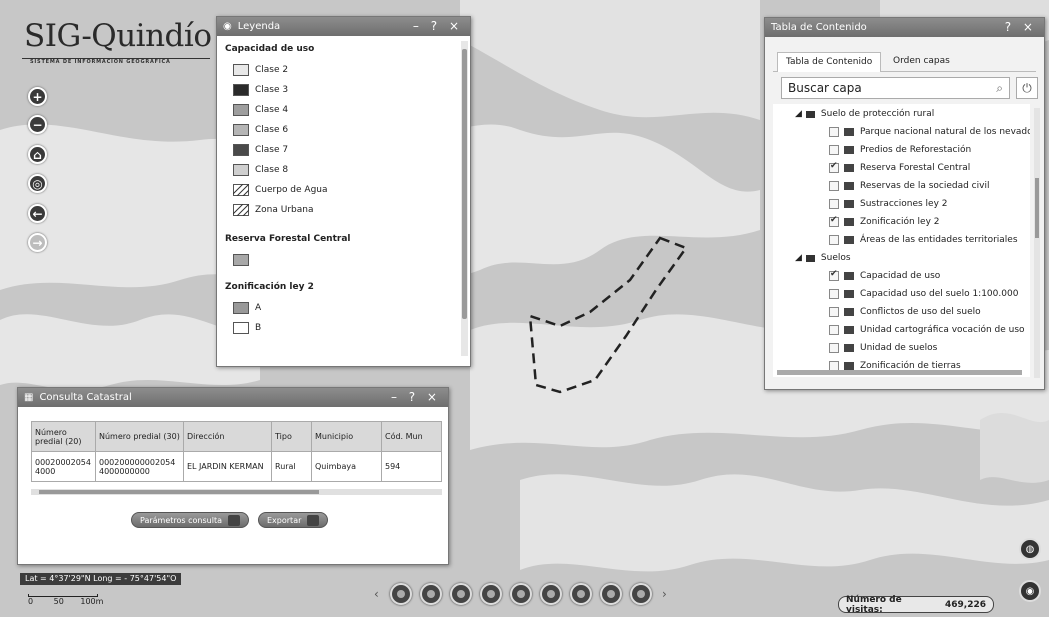 Image resolution: width=1049 pixels, height=617 pixels. Describe the element at coordinates (37, 213) in the screenshot. I see `back-button: ←` at that location.